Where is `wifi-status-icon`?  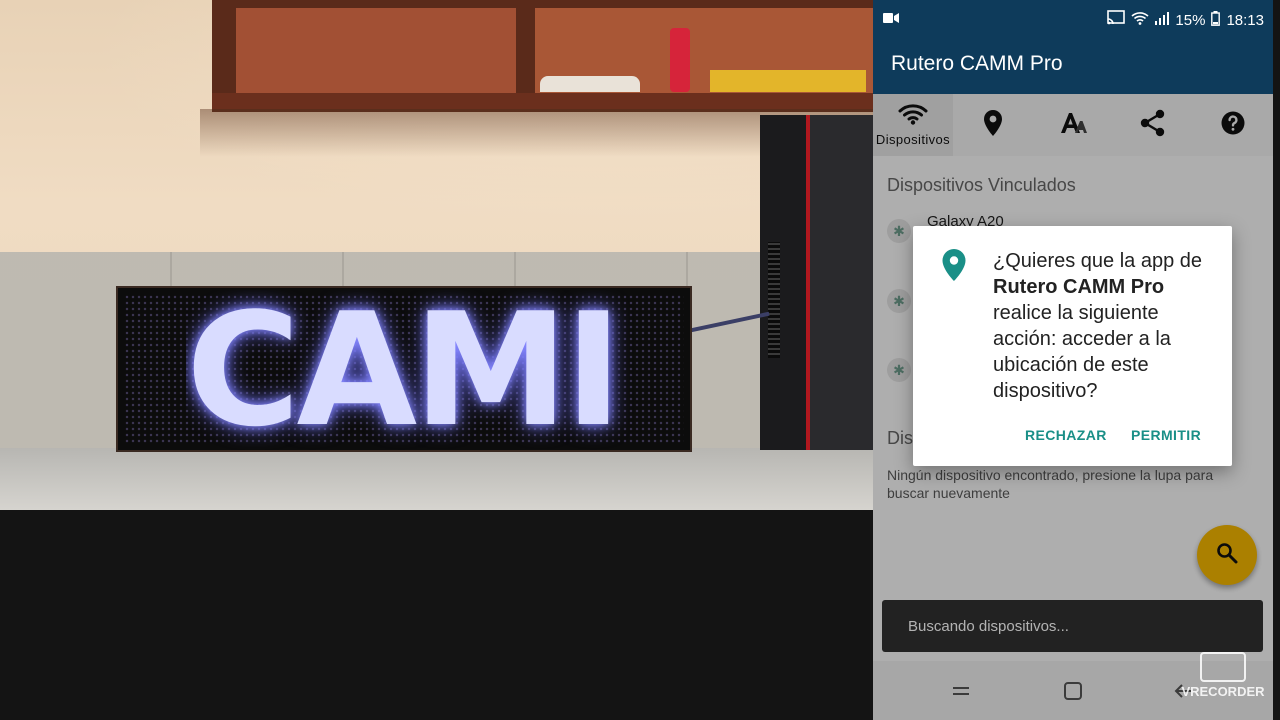
wifi-status-icon is located at coordinates (1140, 20).